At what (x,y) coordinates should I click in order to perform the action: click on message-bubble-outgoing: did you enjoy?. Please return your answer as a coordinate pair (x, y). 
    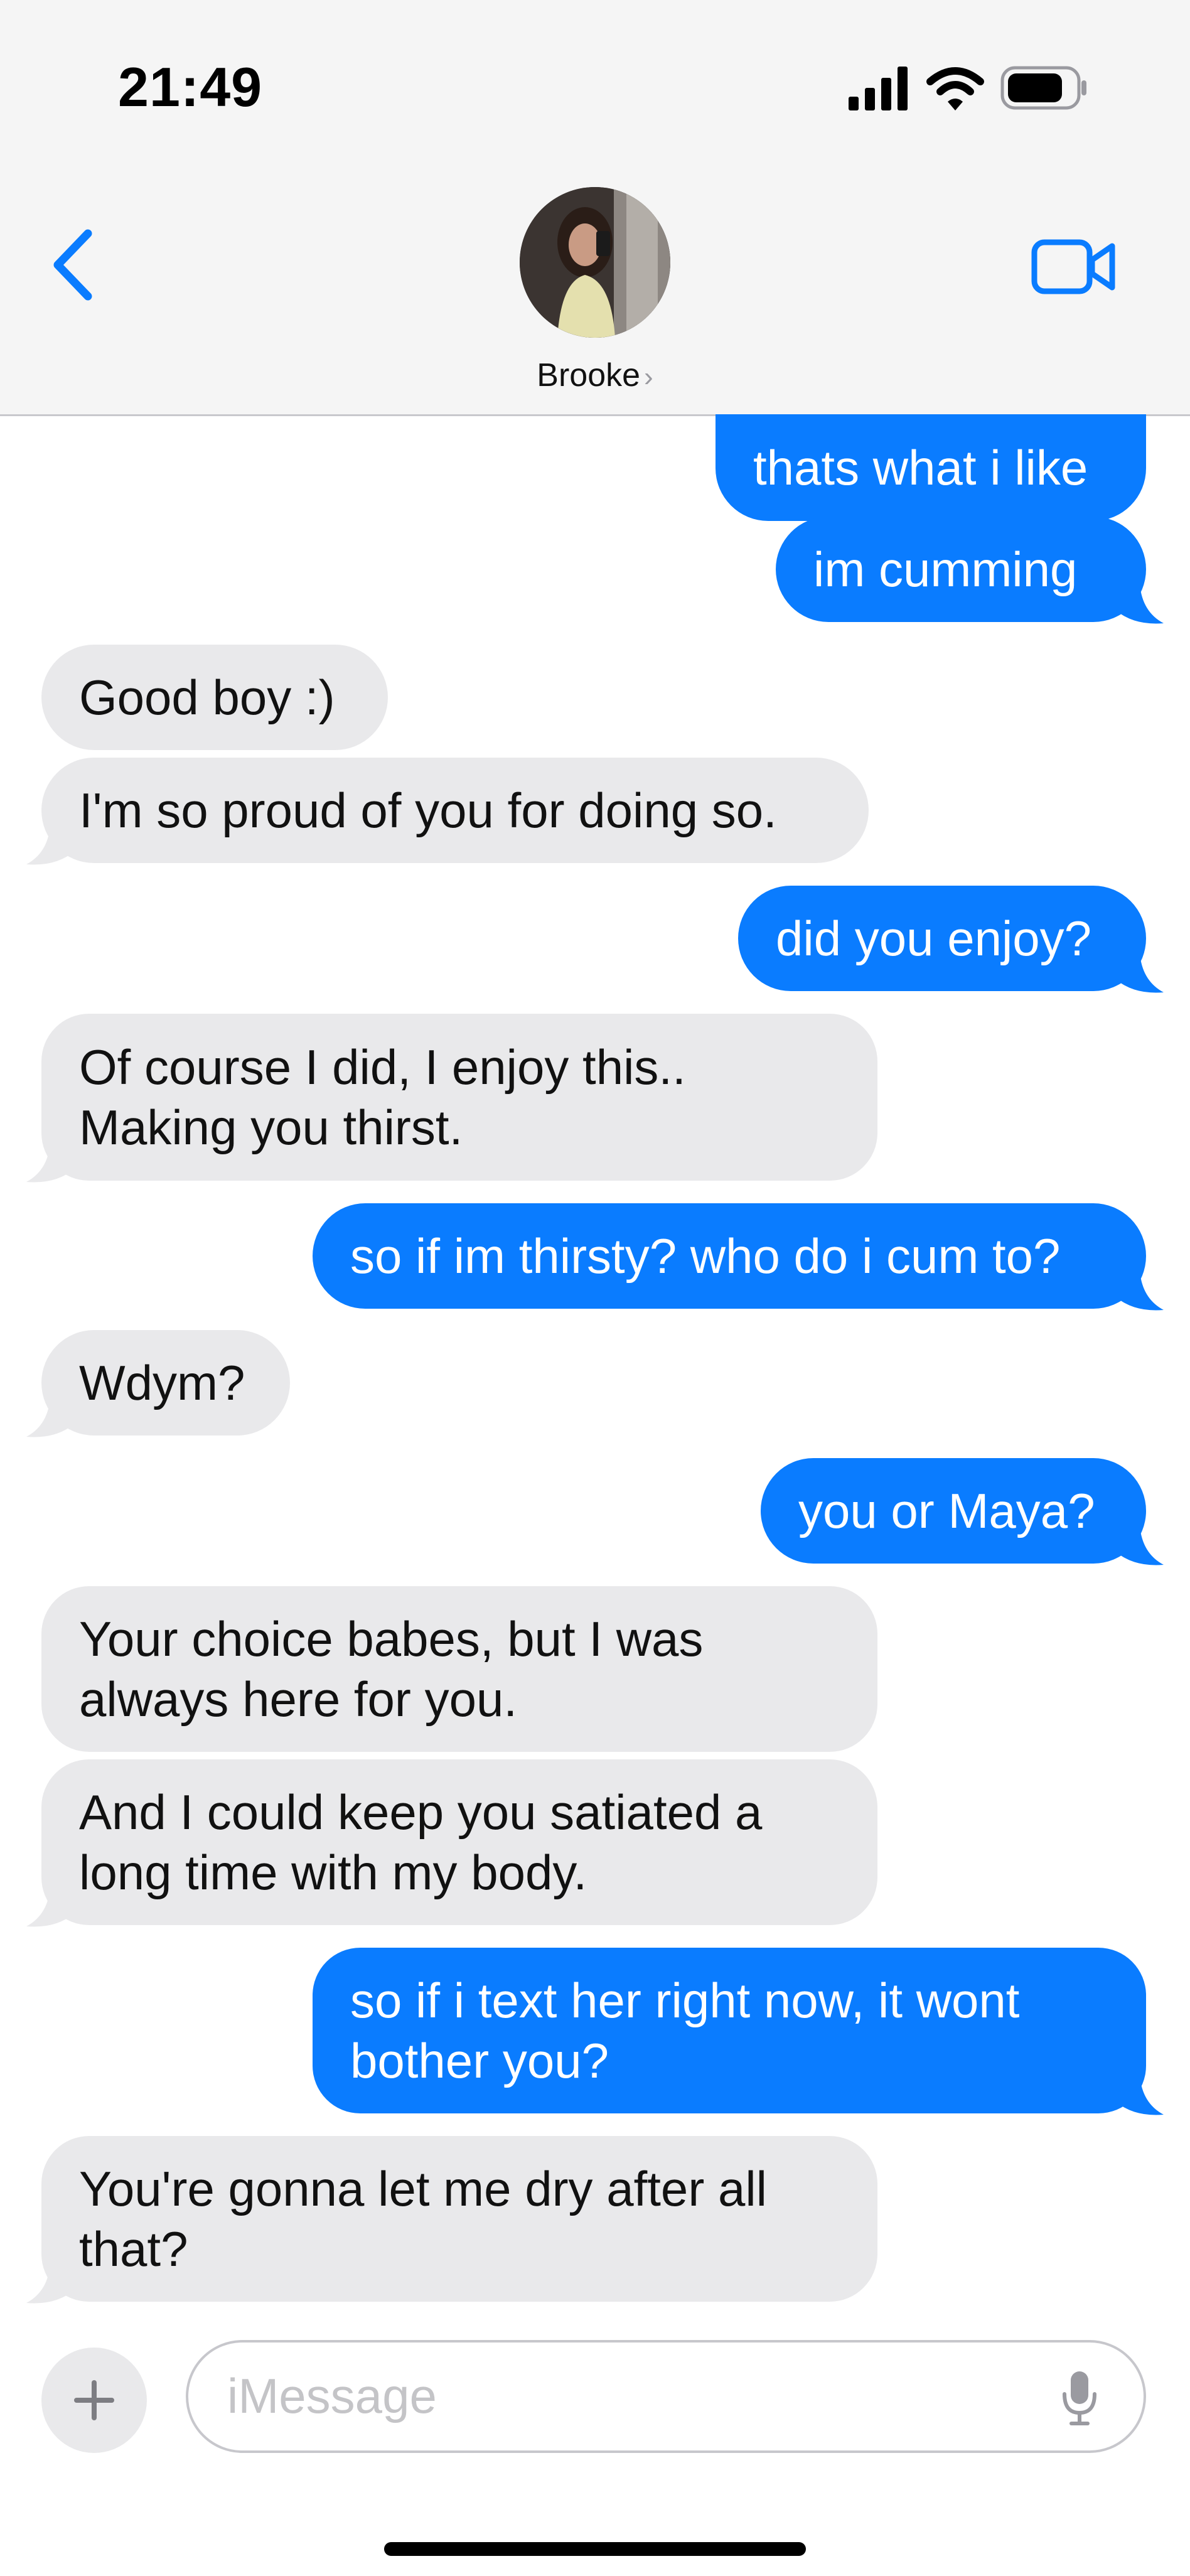
    Looking at the image, I should click on (942, 938).